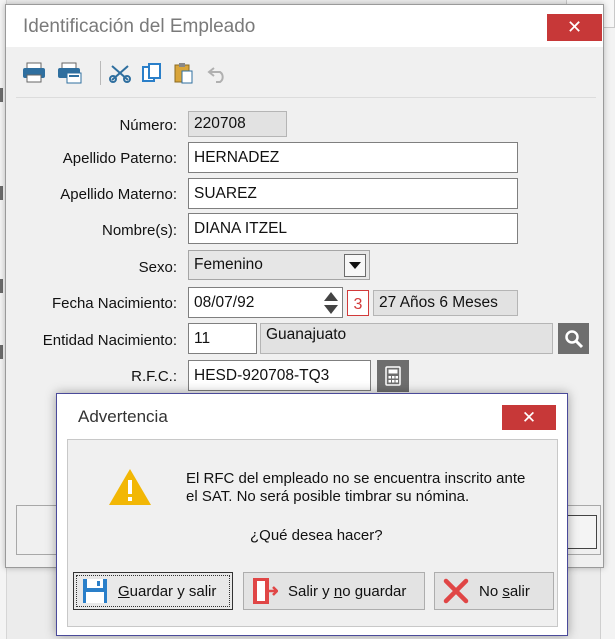 The height and width of the screenshot is (639, 615). Describe the element at coordinates (225, 193) in the screenshot. I see `apellido-materno-value: SUAREZ` at that location.